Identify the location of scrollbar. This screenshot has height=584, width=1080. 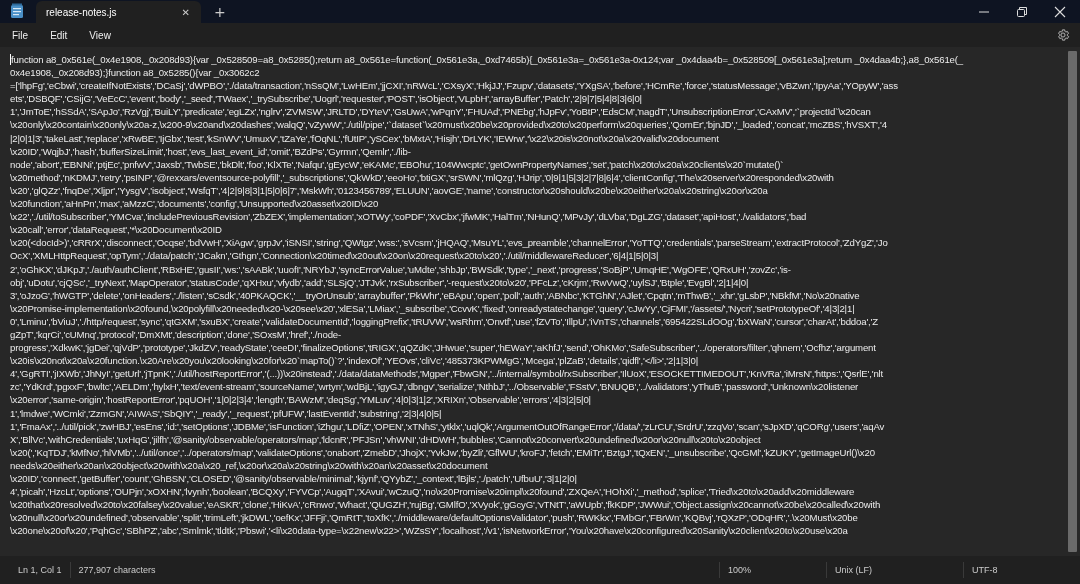
(1072, 301).